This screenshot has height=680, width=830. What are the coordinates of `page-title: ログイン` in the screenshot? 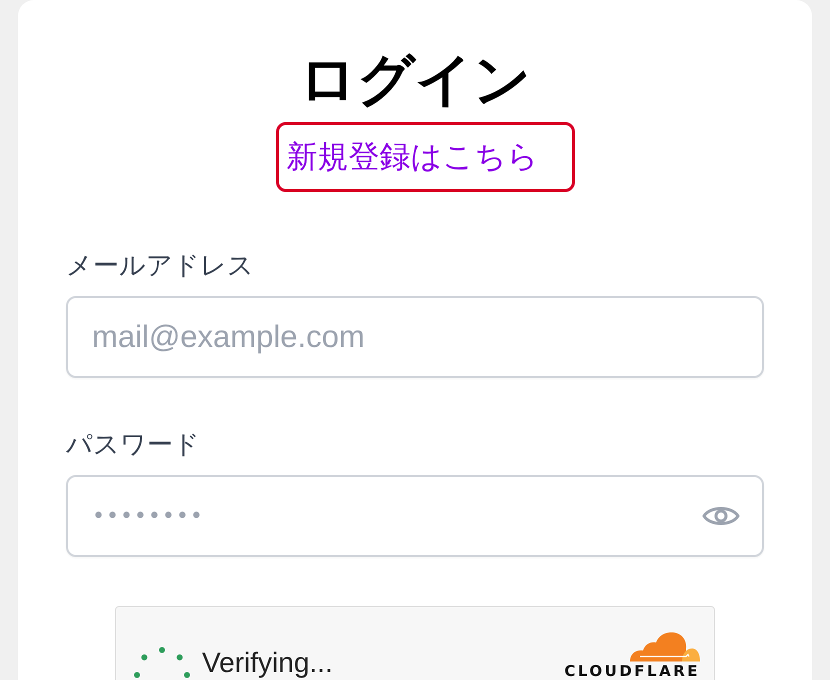 It's located at (415, 80).